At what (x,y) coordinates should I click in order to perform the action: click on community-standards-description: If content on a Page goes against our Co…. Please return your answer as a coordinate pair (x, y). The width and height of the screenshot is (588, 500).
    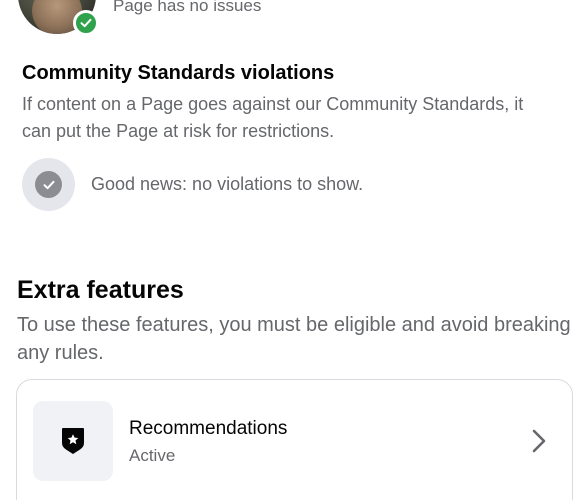
    Looking at the image, I should click on (273, 117).